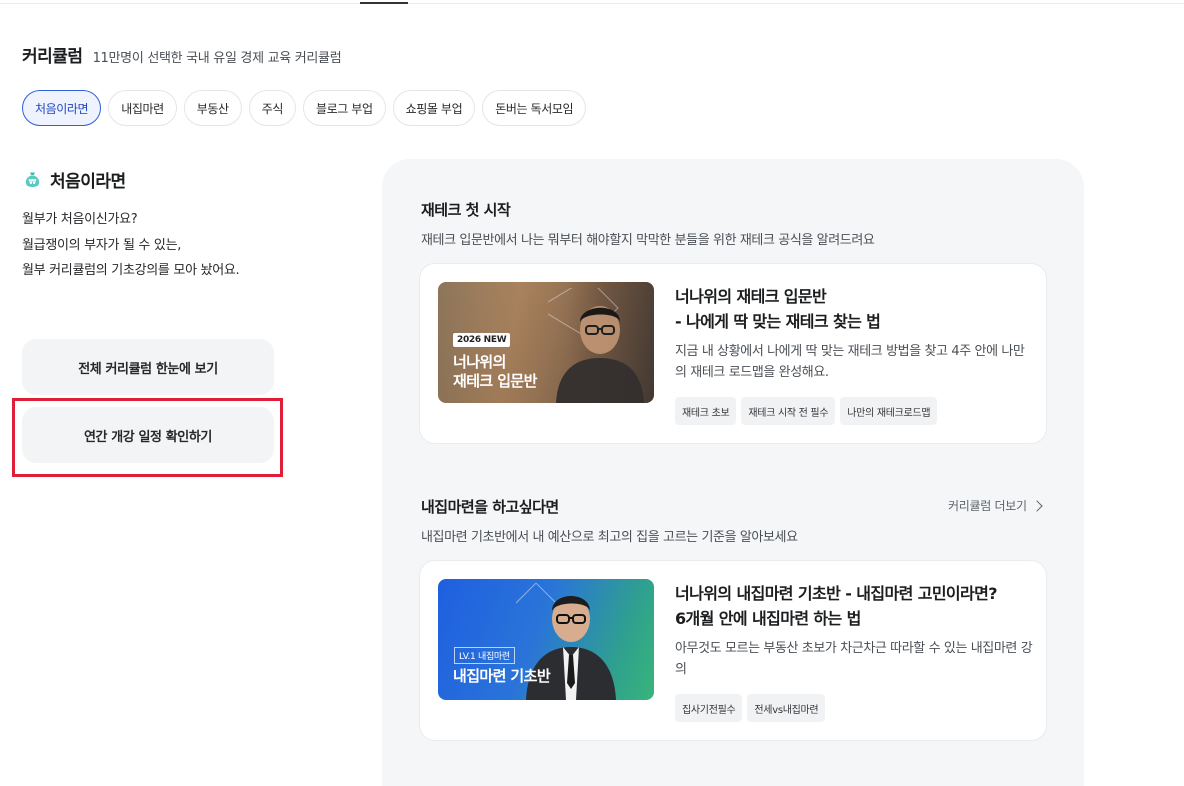  I want to click on chip-stocks: 주식, so click(272, 108).